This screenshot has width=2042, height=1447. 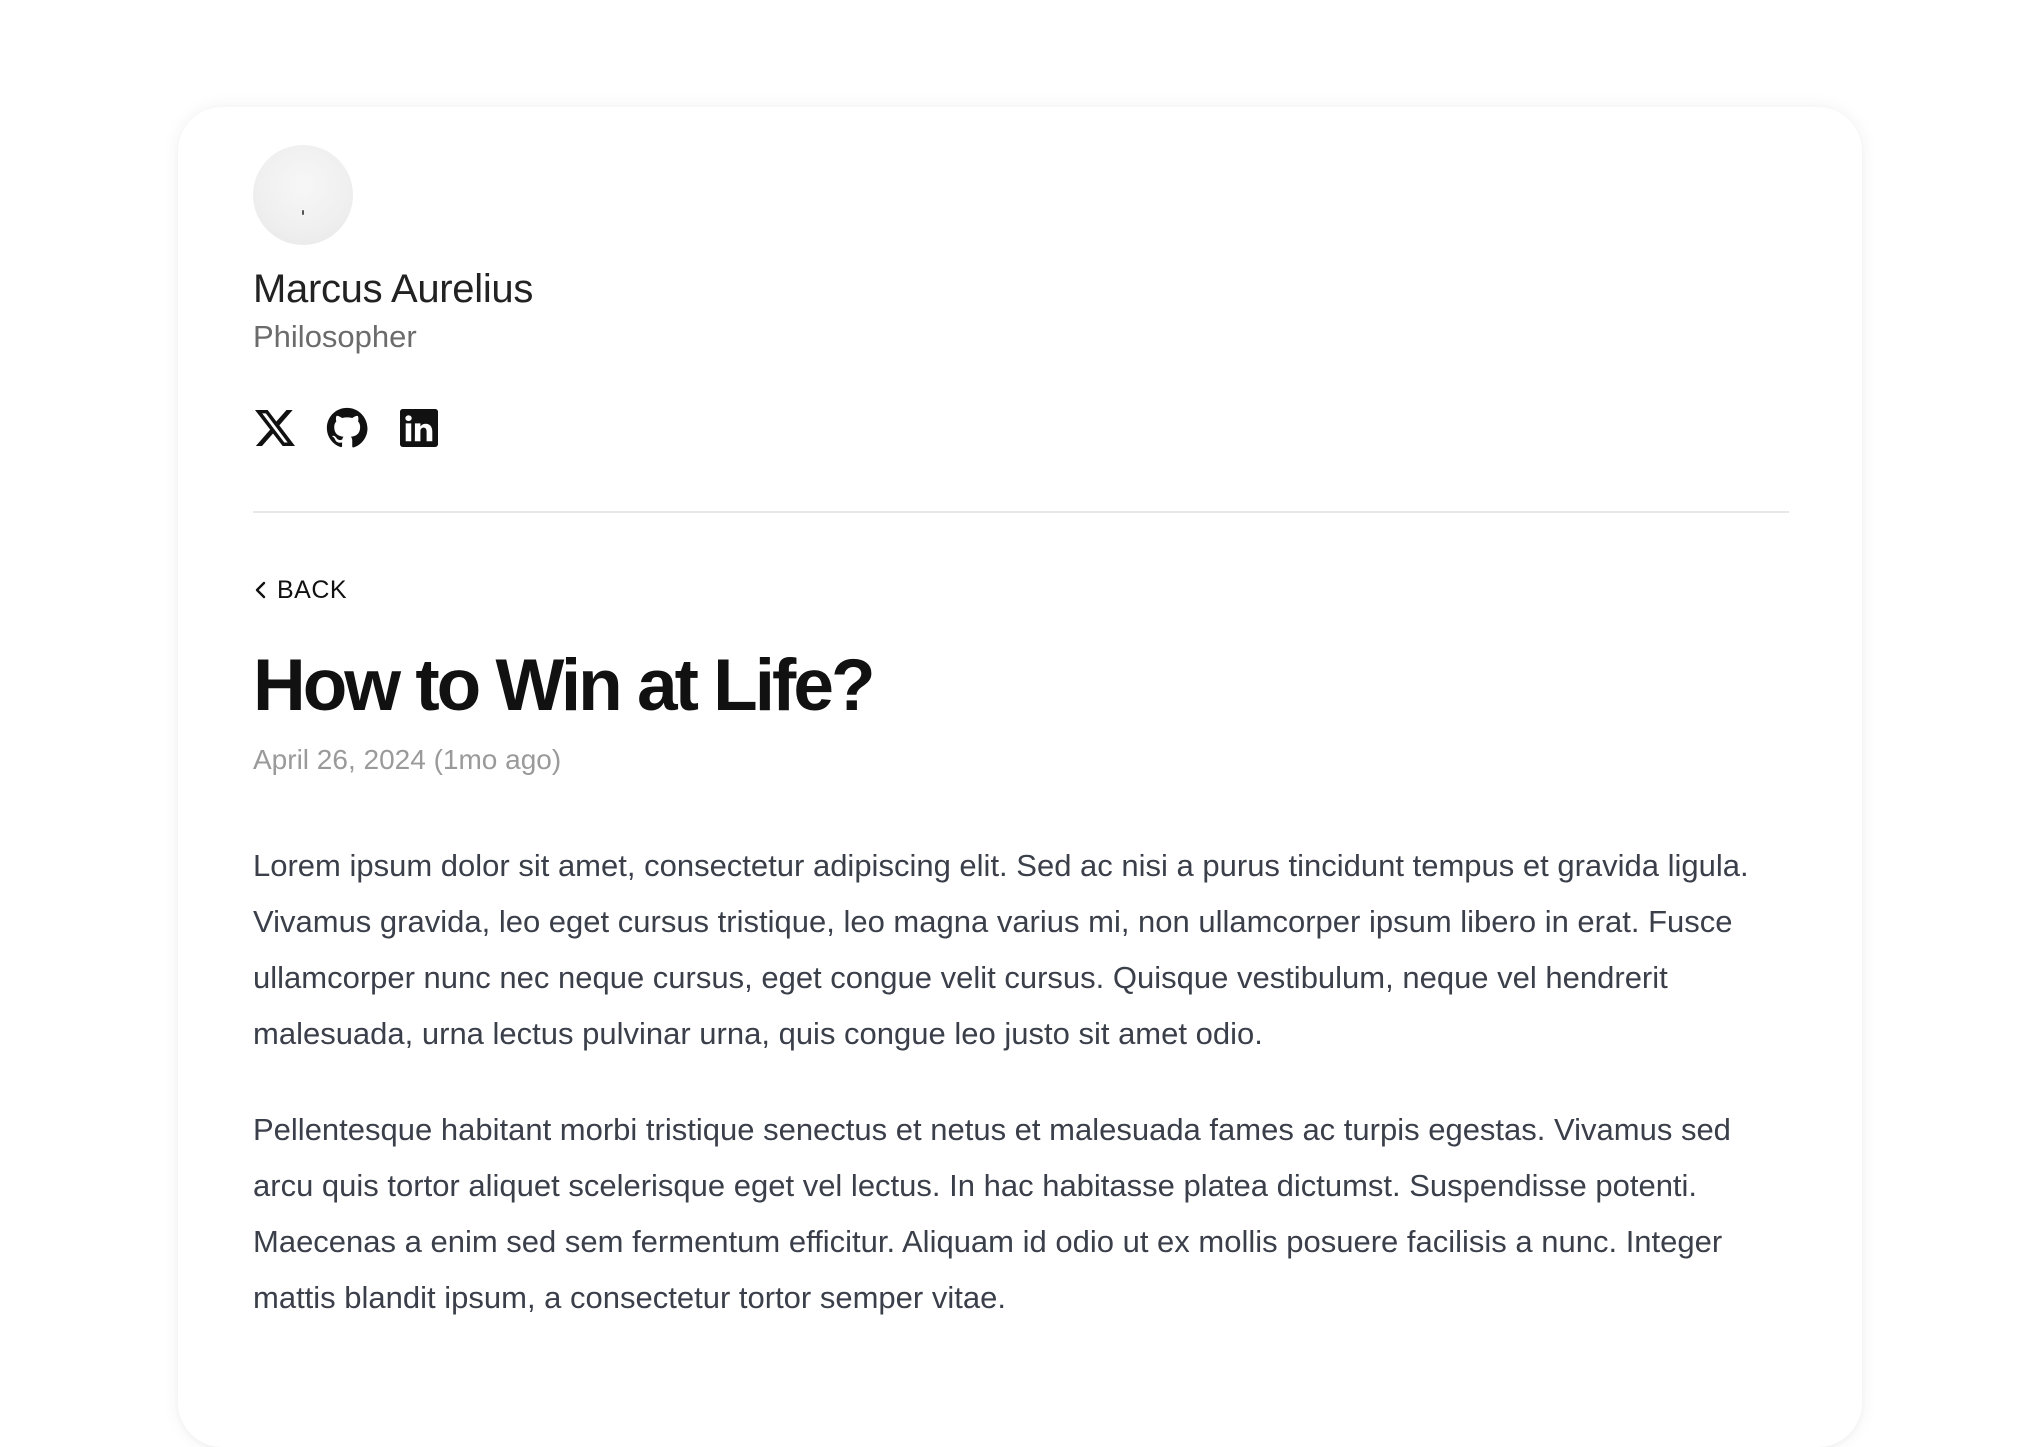 I want to click on chevron-left-icon, so click(x=260, y=590).